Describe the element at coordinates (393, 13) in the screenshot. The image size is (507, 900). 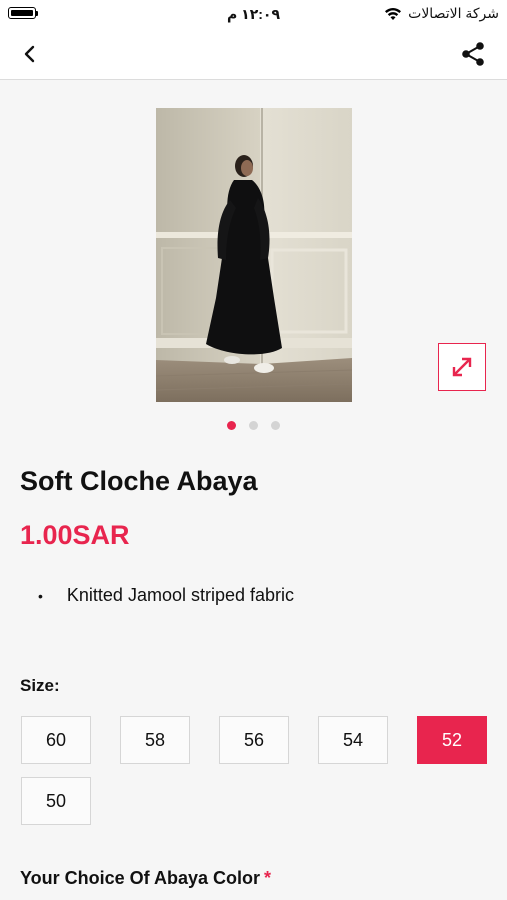
I see `wifi-icon` at that location.